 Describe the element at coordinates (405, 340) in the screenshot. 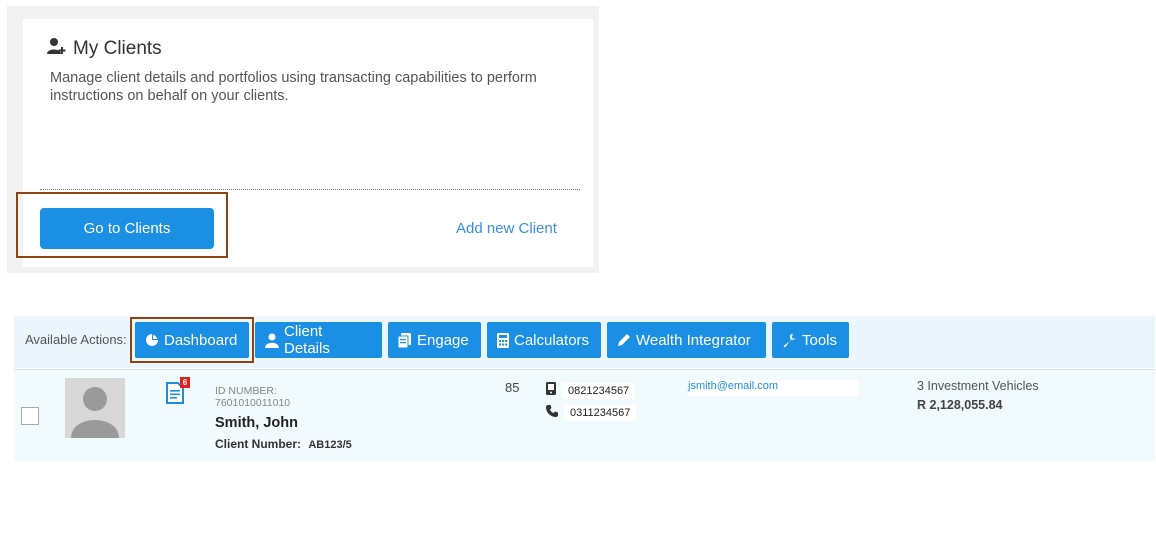

I see `documents-icon` at that location.